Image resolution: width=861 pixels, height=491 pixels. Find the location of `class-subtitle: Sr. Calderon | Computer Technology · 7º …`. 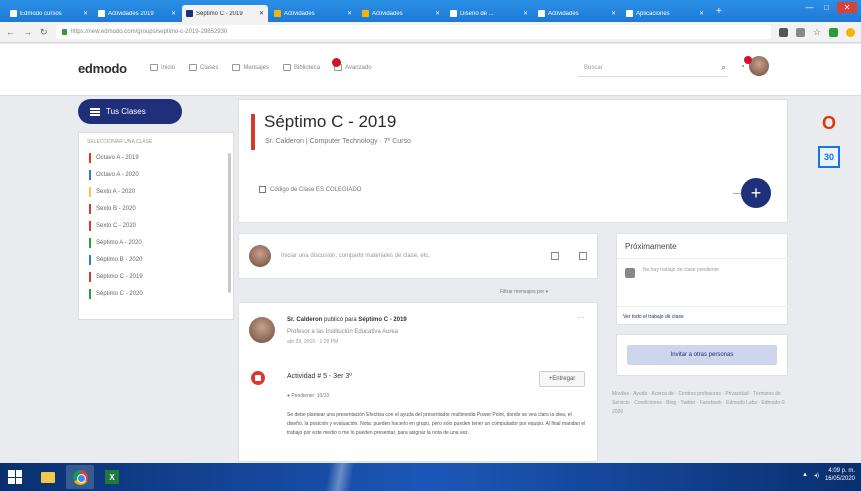

class-subtitle: Sr. Calderon | Computer Technology · 7º … is located at coordinates (338, 141).